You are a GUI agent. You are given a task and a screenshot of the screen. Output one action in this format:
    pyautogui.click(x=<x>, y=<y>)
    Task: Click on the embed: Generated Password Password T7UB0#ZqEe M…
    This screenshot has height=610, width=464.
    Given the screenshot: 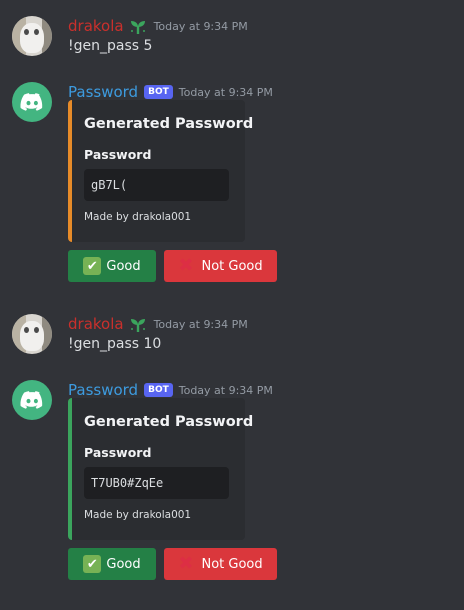 What is the action you would take?
    pyautogui.click(x=160, y=469)
    